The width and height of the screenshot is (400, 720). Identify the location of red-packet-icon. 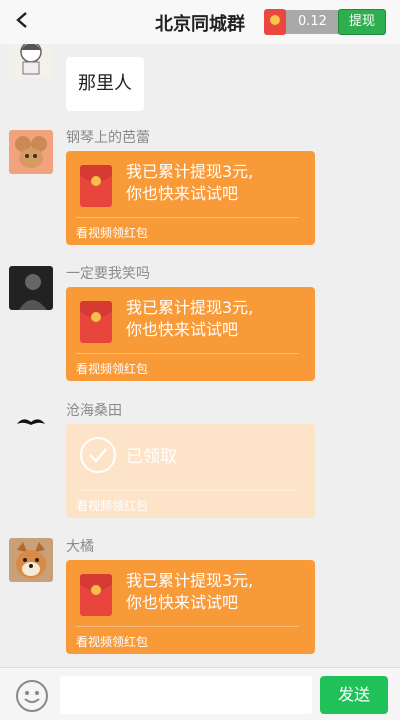
(275, 22).